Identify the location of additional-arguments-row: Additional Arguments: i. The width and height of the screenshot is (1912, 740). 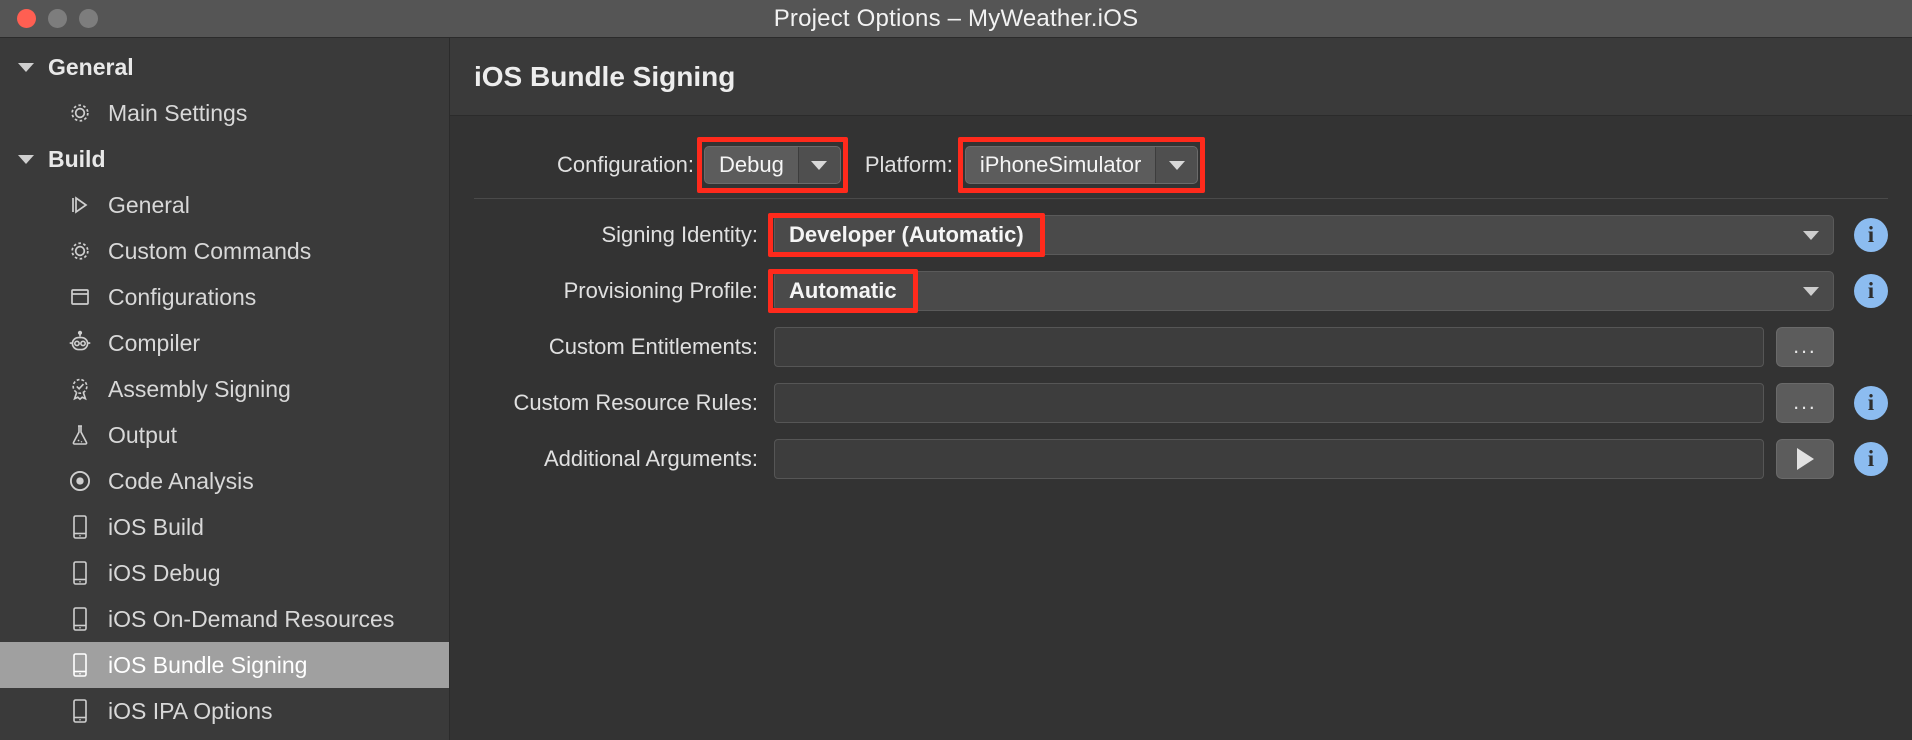
(1181, 459).